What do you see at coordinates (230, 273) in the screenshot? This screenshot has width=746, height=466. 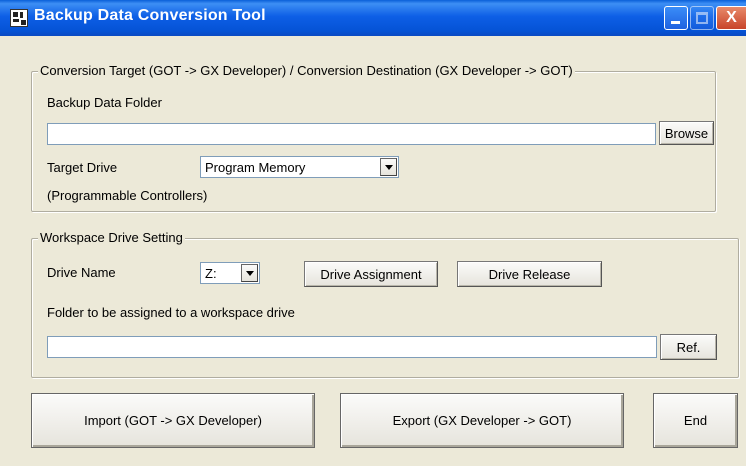 I see `drive-name-select: Z:` at bounding box center [230, 273].